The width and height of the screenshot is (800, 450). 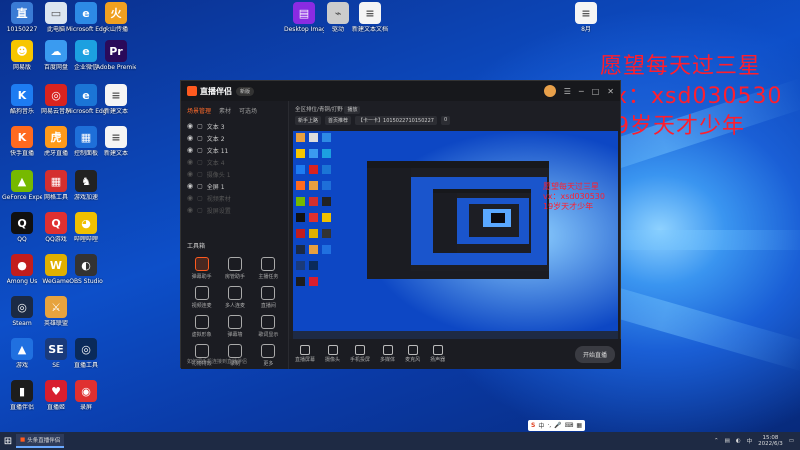 What do you see at coordinates (360, 354) in the screenshot?
I see `bottom-button: 手机投屏` at bounding box center [360, 354].